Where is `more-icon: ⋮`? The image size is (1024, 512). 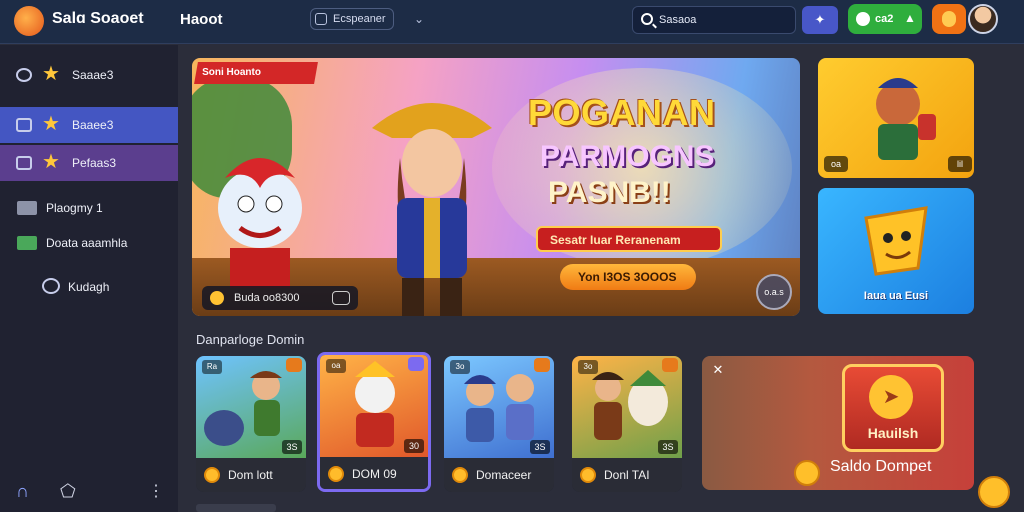
more-icon: ⋮ is located at coordinates (156, 491).